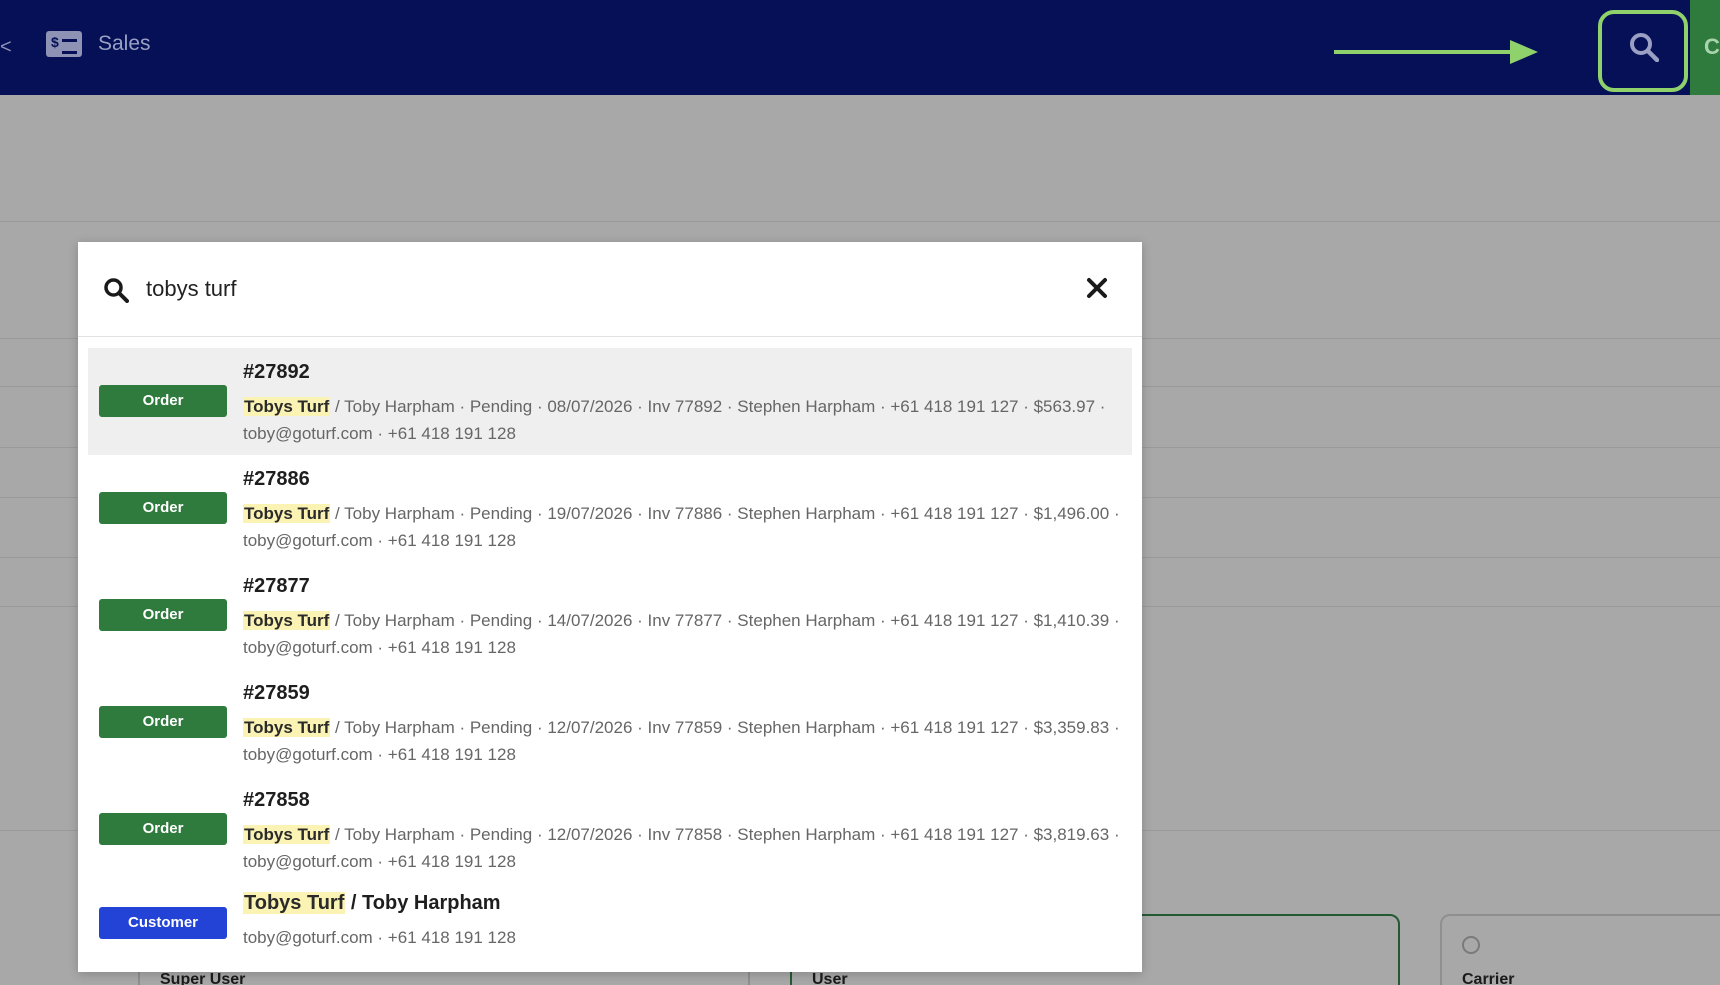  I want to click on result-title: #27886, so click(276, 479).